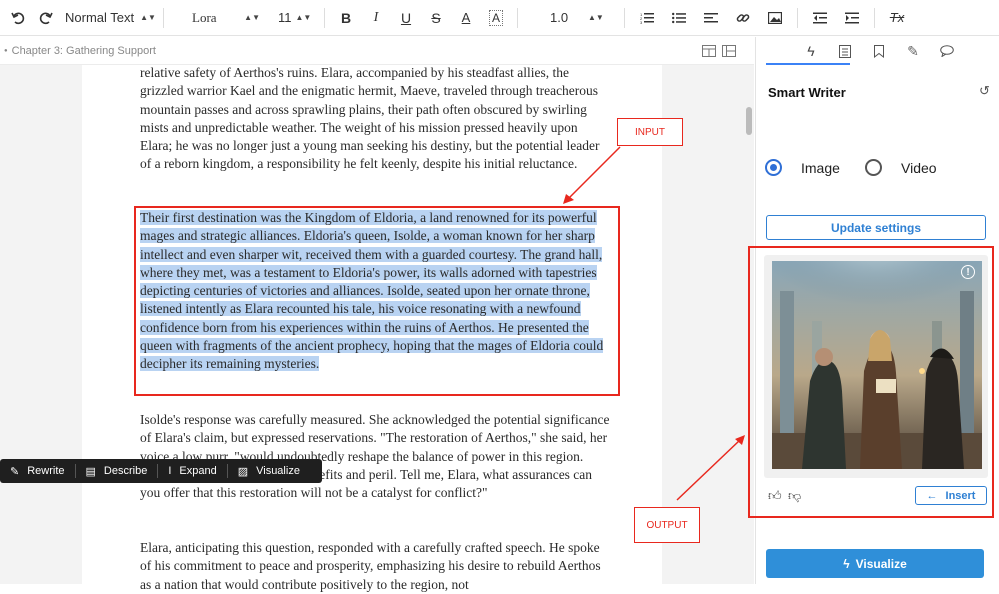 This screenshot has height=594, width=999. I want to click on bookmark-icon, so click(879, 51).